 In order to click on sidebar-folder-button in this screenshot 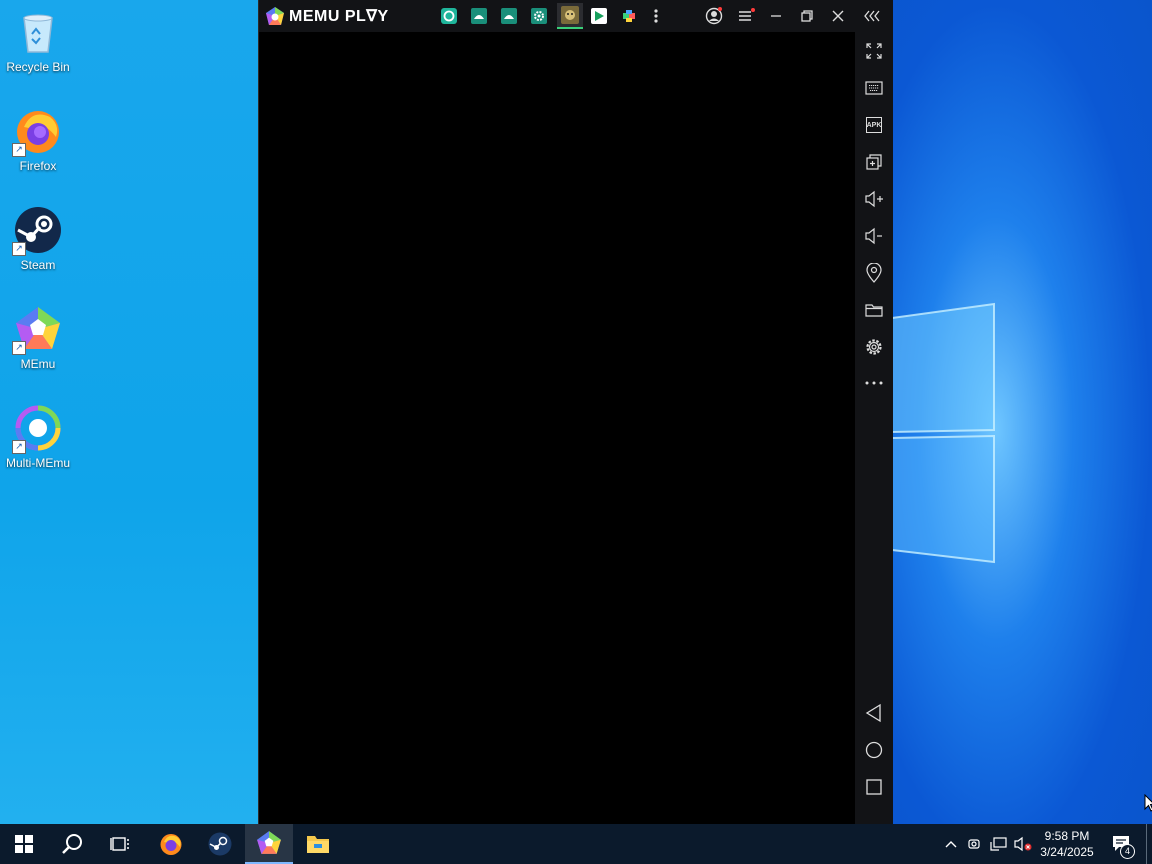, I will do `click(874, 310)`.